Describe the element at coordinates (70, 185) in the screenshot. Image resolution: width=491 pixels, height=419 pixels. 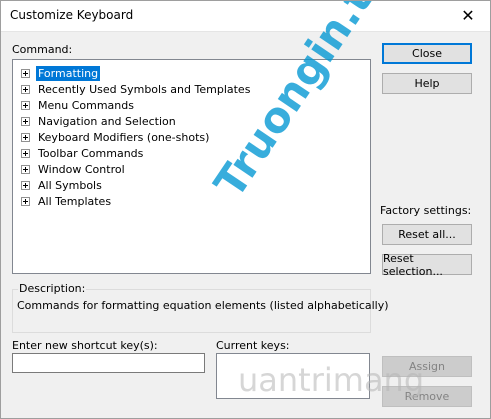
I see `tree-item-label: All Symbols` at that location.